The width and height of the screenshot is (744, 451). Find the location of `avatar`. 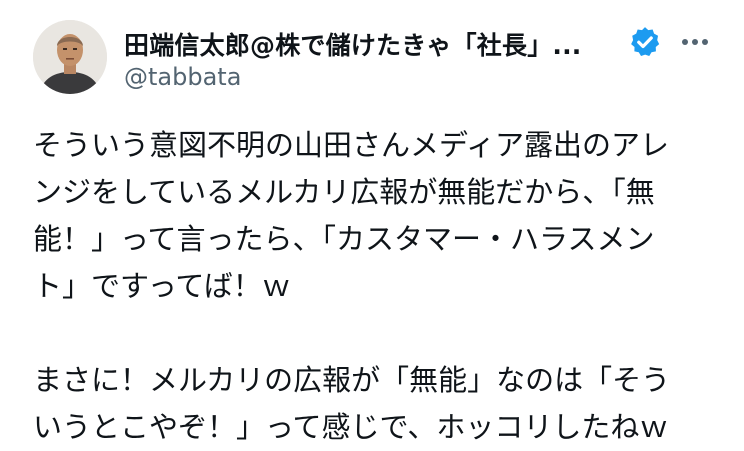

avatar is located at coordinates (70, 57).